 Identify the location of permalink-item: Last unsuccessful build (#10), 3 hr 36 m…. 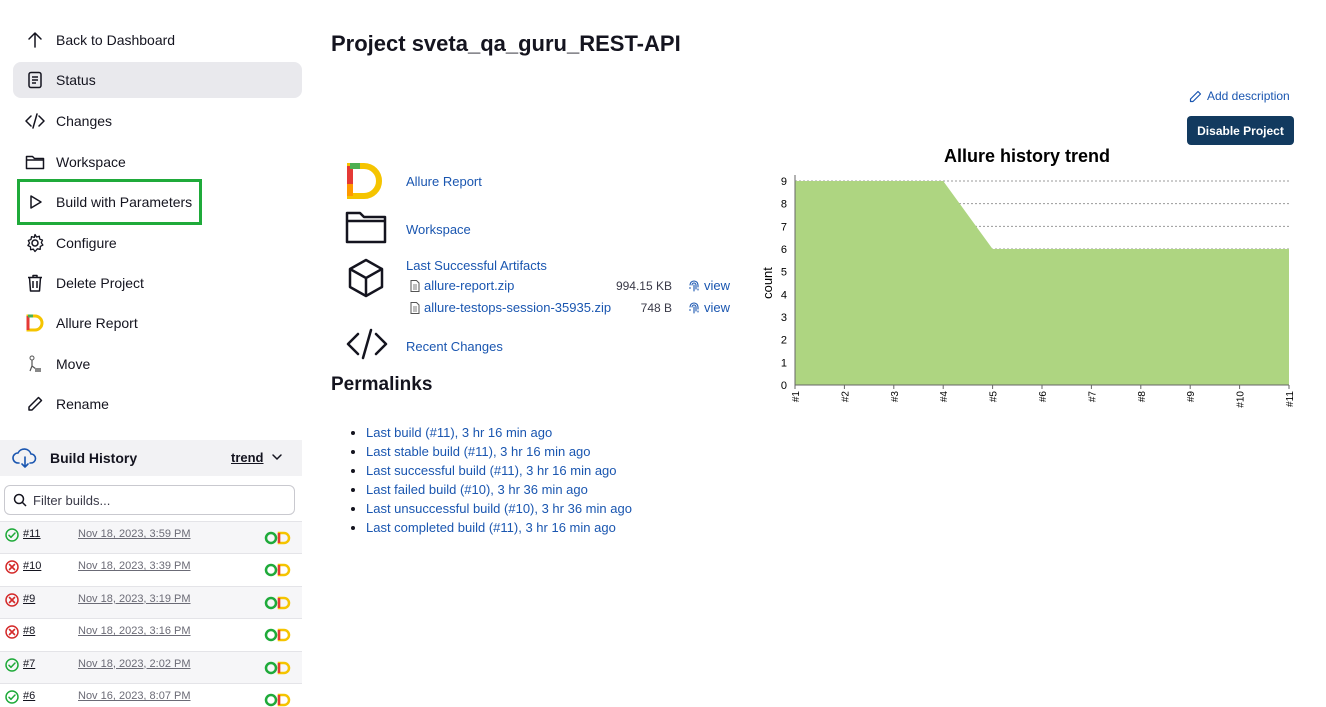
(499, 509).